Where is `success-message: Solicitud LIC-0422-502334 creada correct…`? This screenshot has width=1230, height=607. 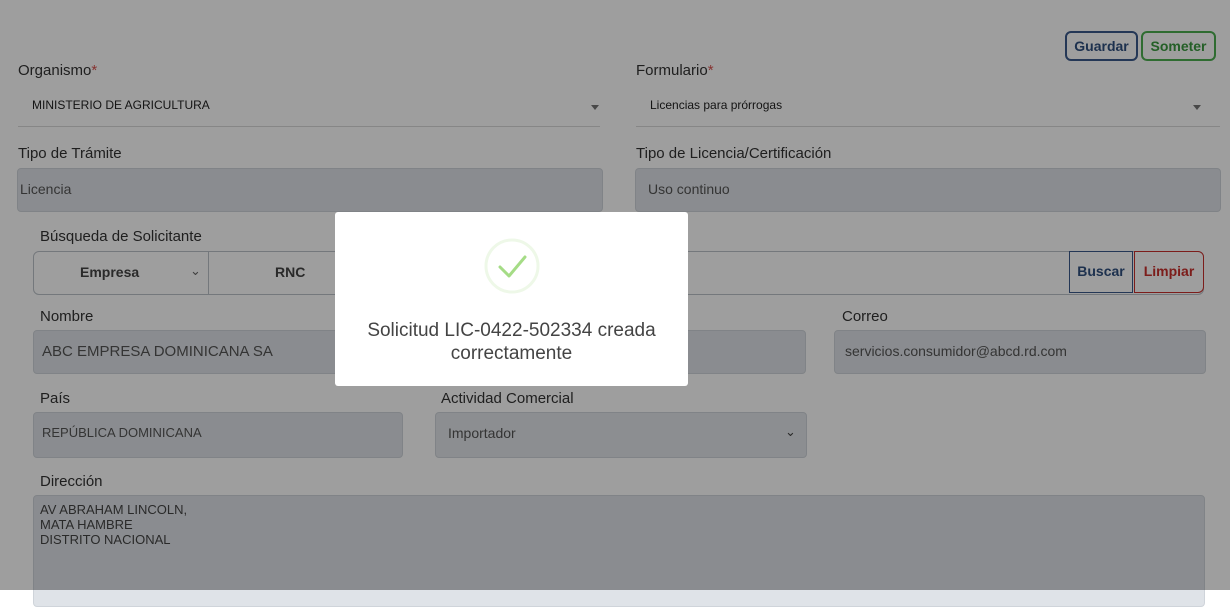 success-message: Solicitud LIC-0422-502334 creada correct… is located at coordinates (511, 342).